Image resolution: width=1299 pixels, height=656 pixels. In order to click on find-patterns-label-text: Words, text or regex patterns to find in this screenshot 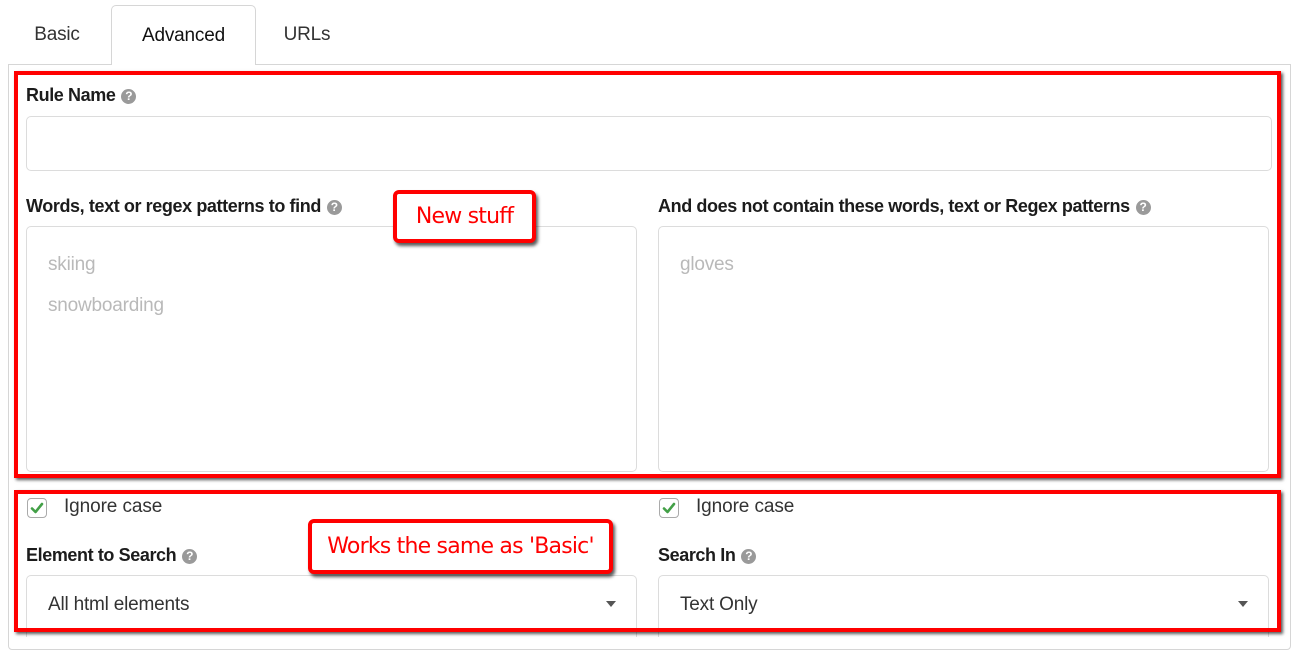, I will do `click(173, 206)`.